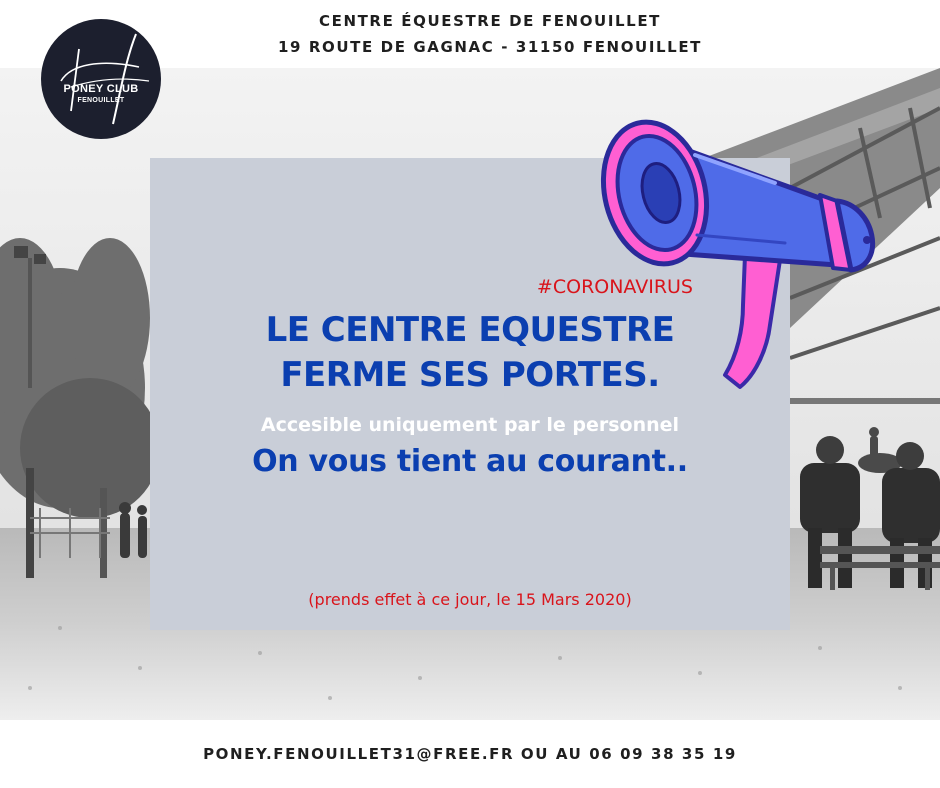 The height and width of the screenshot is (788, 940). I want to click on poney-club-logo: PONEY CLUB FENOUILLET, so click(101, 79).